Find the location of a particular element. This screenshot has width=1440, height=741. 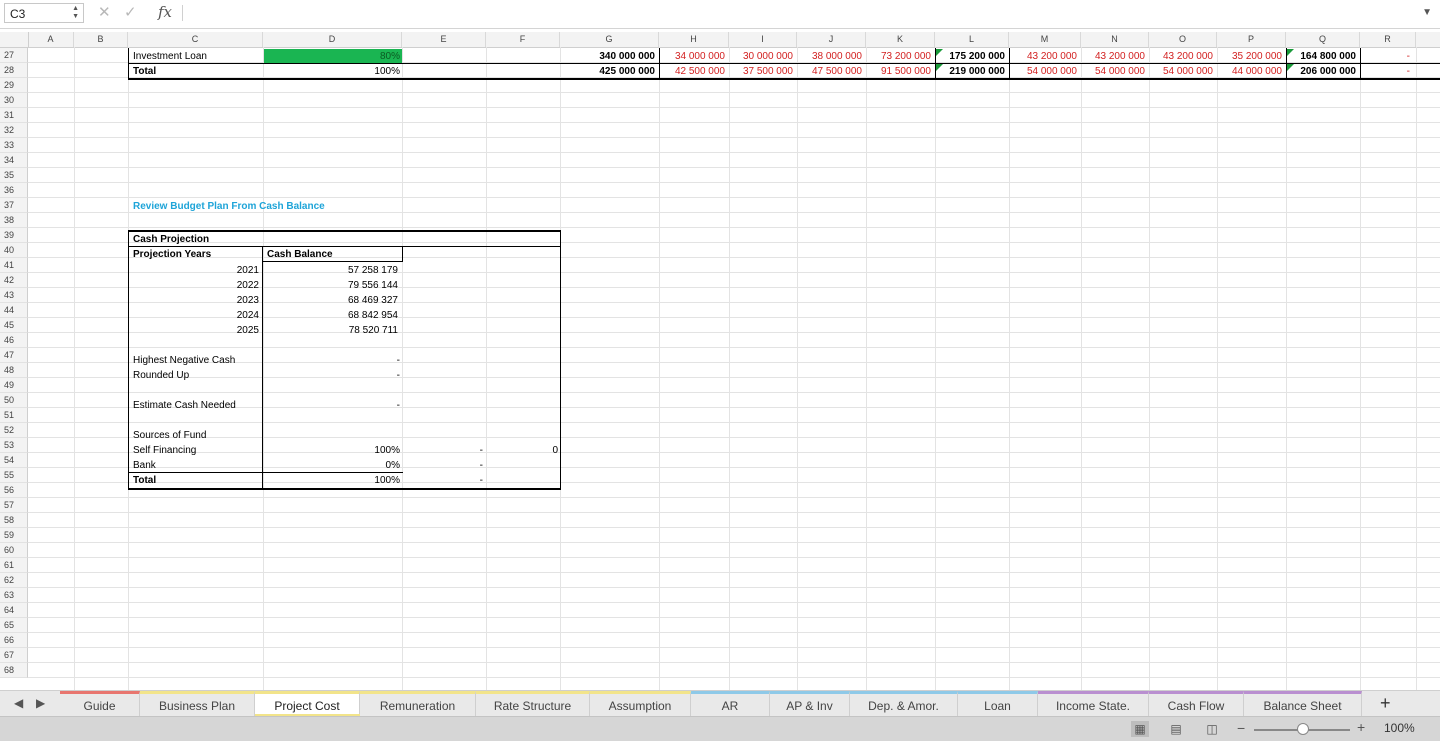

row-header: 31 is located at coordinates (14, 115).